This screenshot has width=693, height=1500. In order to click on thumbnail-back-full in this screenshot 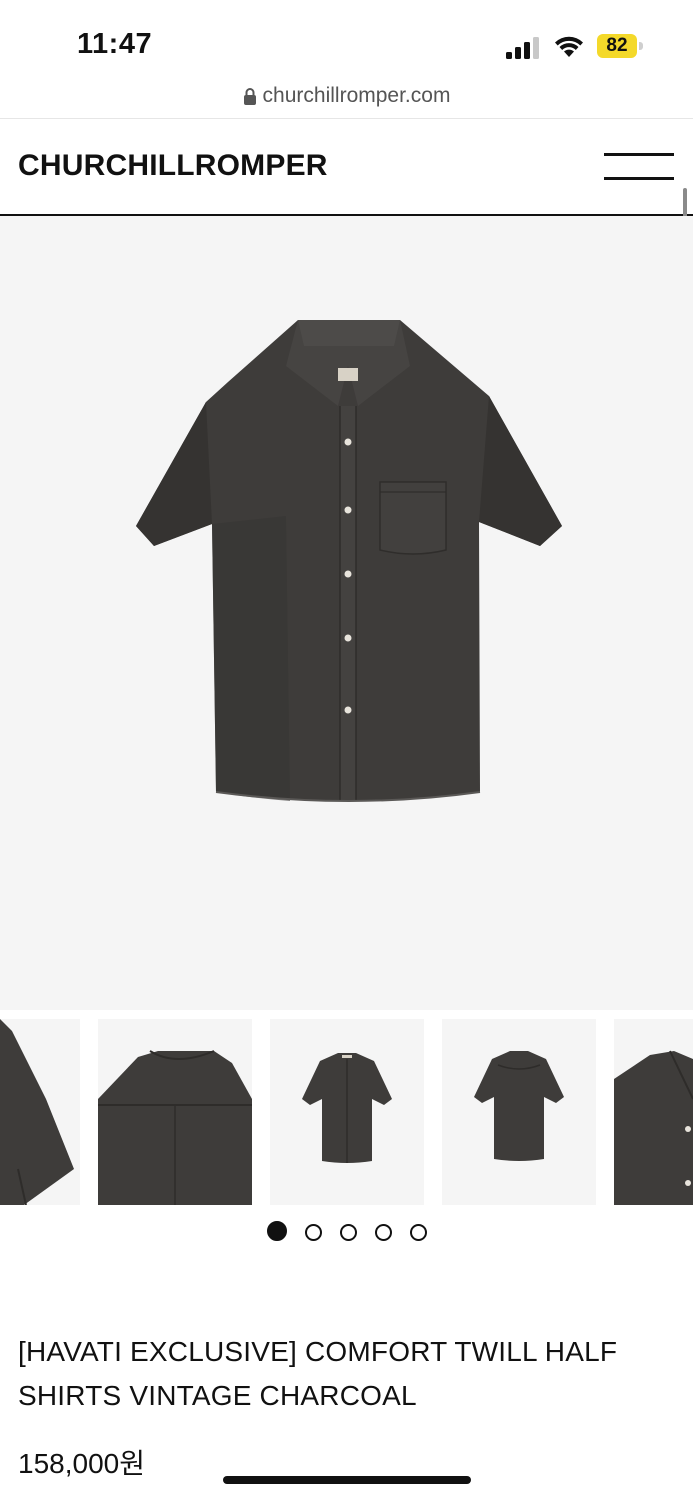, I will do `click(519, 1112)`.